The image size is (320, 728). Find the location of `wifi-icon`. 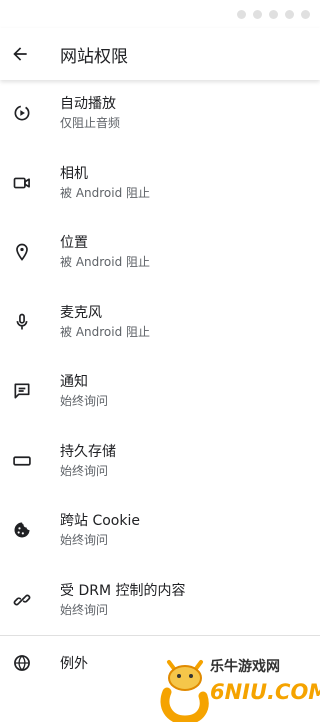

wifi-icon is located at coordinates (289, 14).